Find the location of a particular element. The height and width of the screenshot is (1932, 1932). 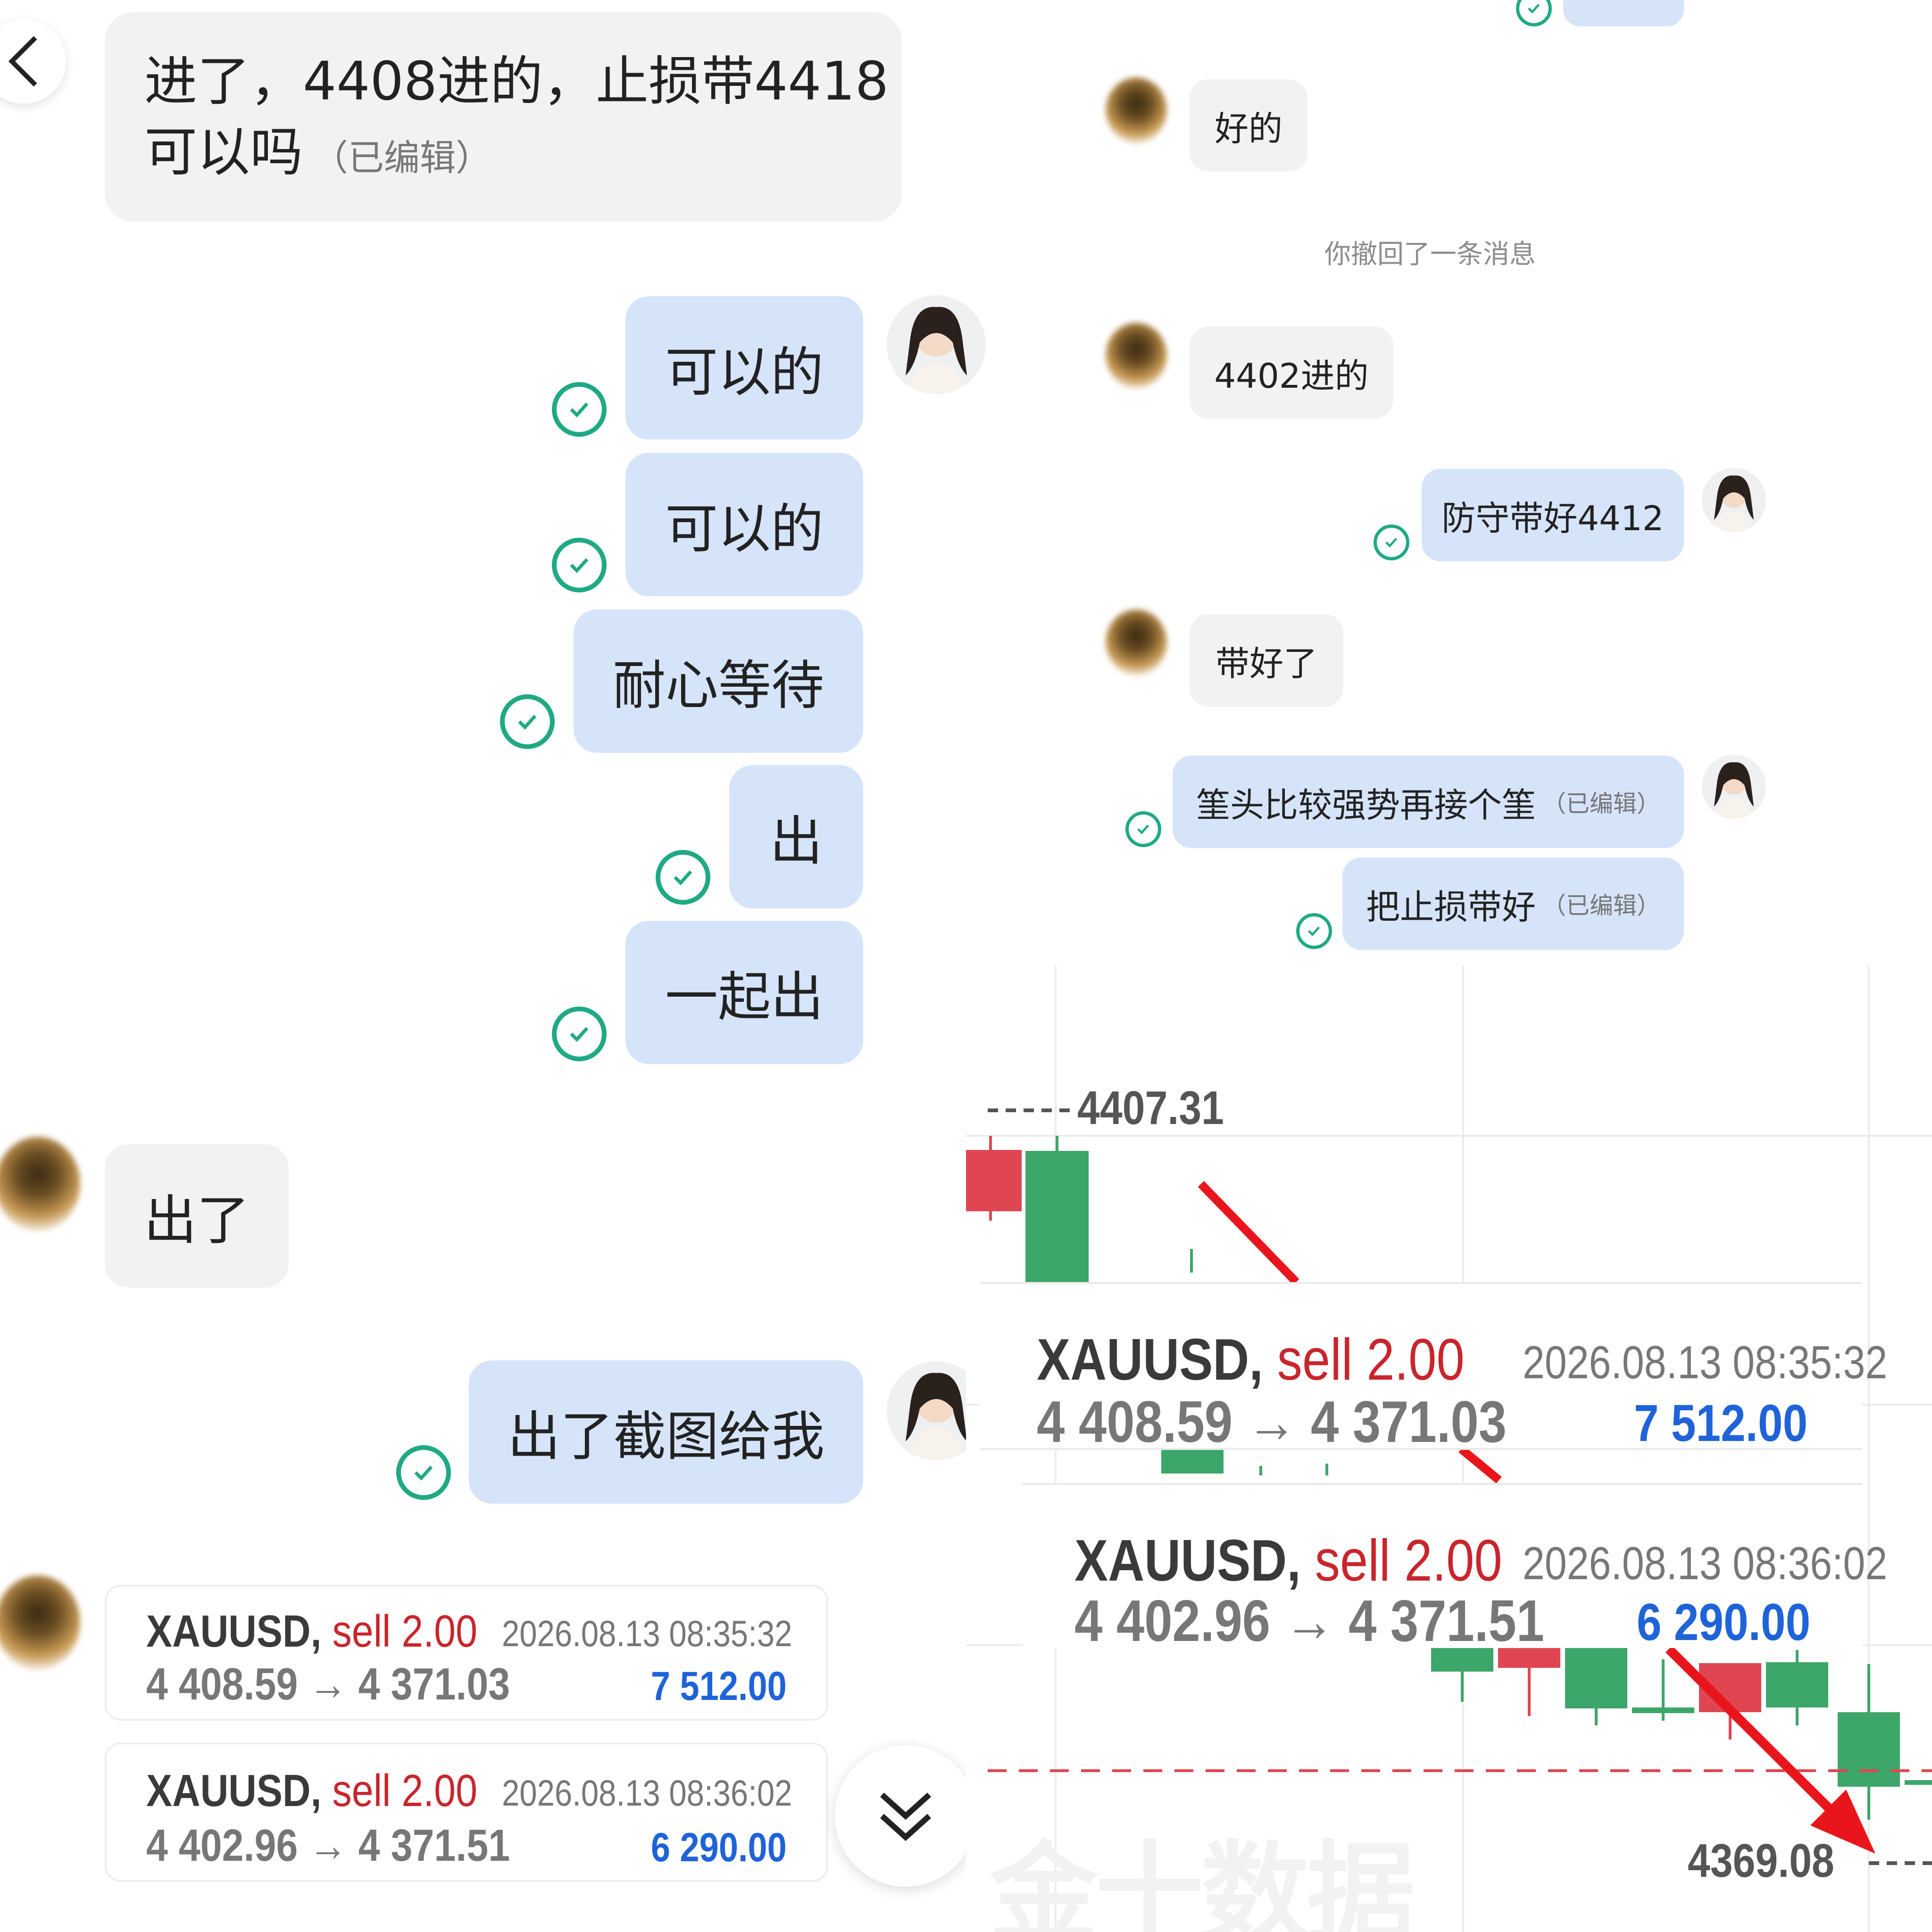

back-button is located at coordinates (33, 62).